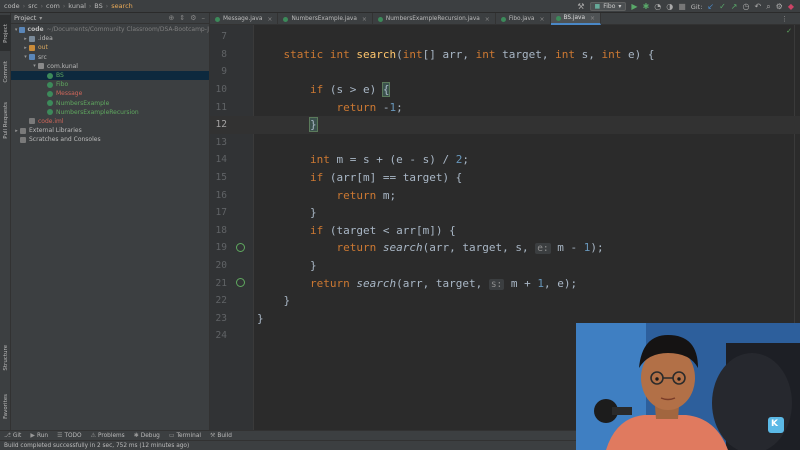  Describe the element at coordinates (98, 6) in the screenshot. I see `breadcrumb-item: BS` at that location.